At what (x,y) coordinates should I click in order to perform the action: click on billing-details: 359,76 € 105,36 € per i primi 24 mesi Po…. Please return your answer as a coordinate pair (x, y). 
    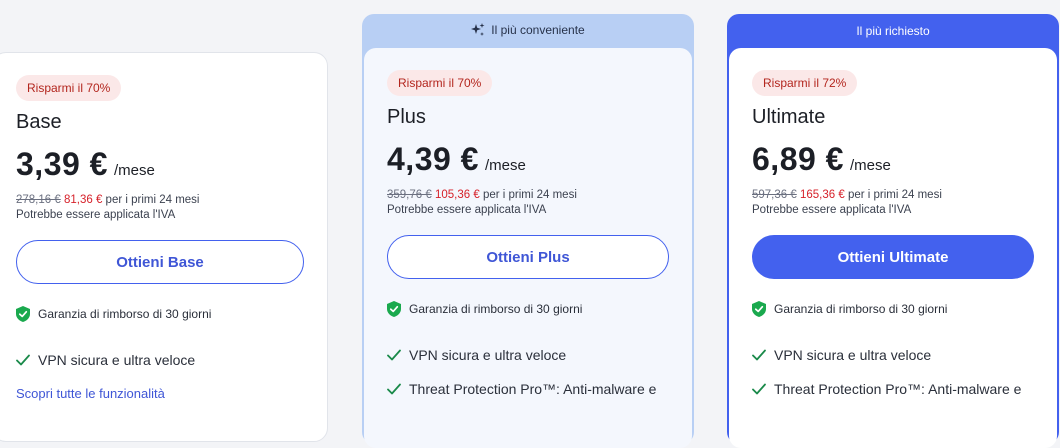
    Looking at the image, I should click on (528, 203).